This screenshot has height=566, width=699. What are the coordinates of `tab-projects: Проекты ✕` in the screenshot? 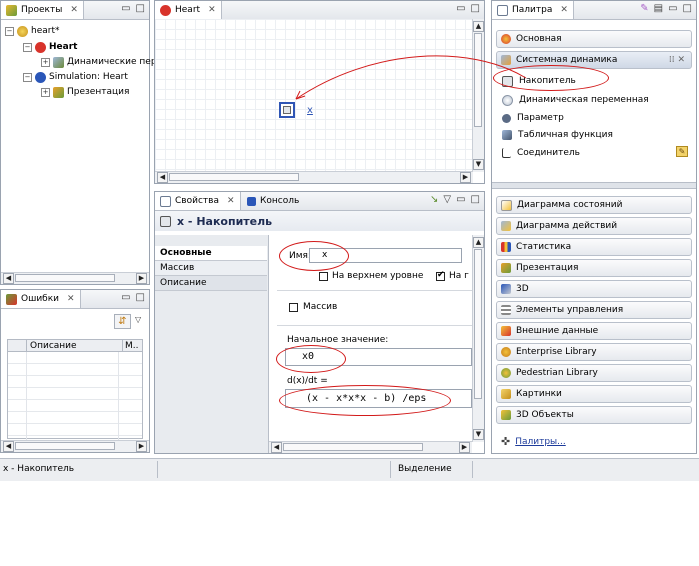 It's located at (42, 10).